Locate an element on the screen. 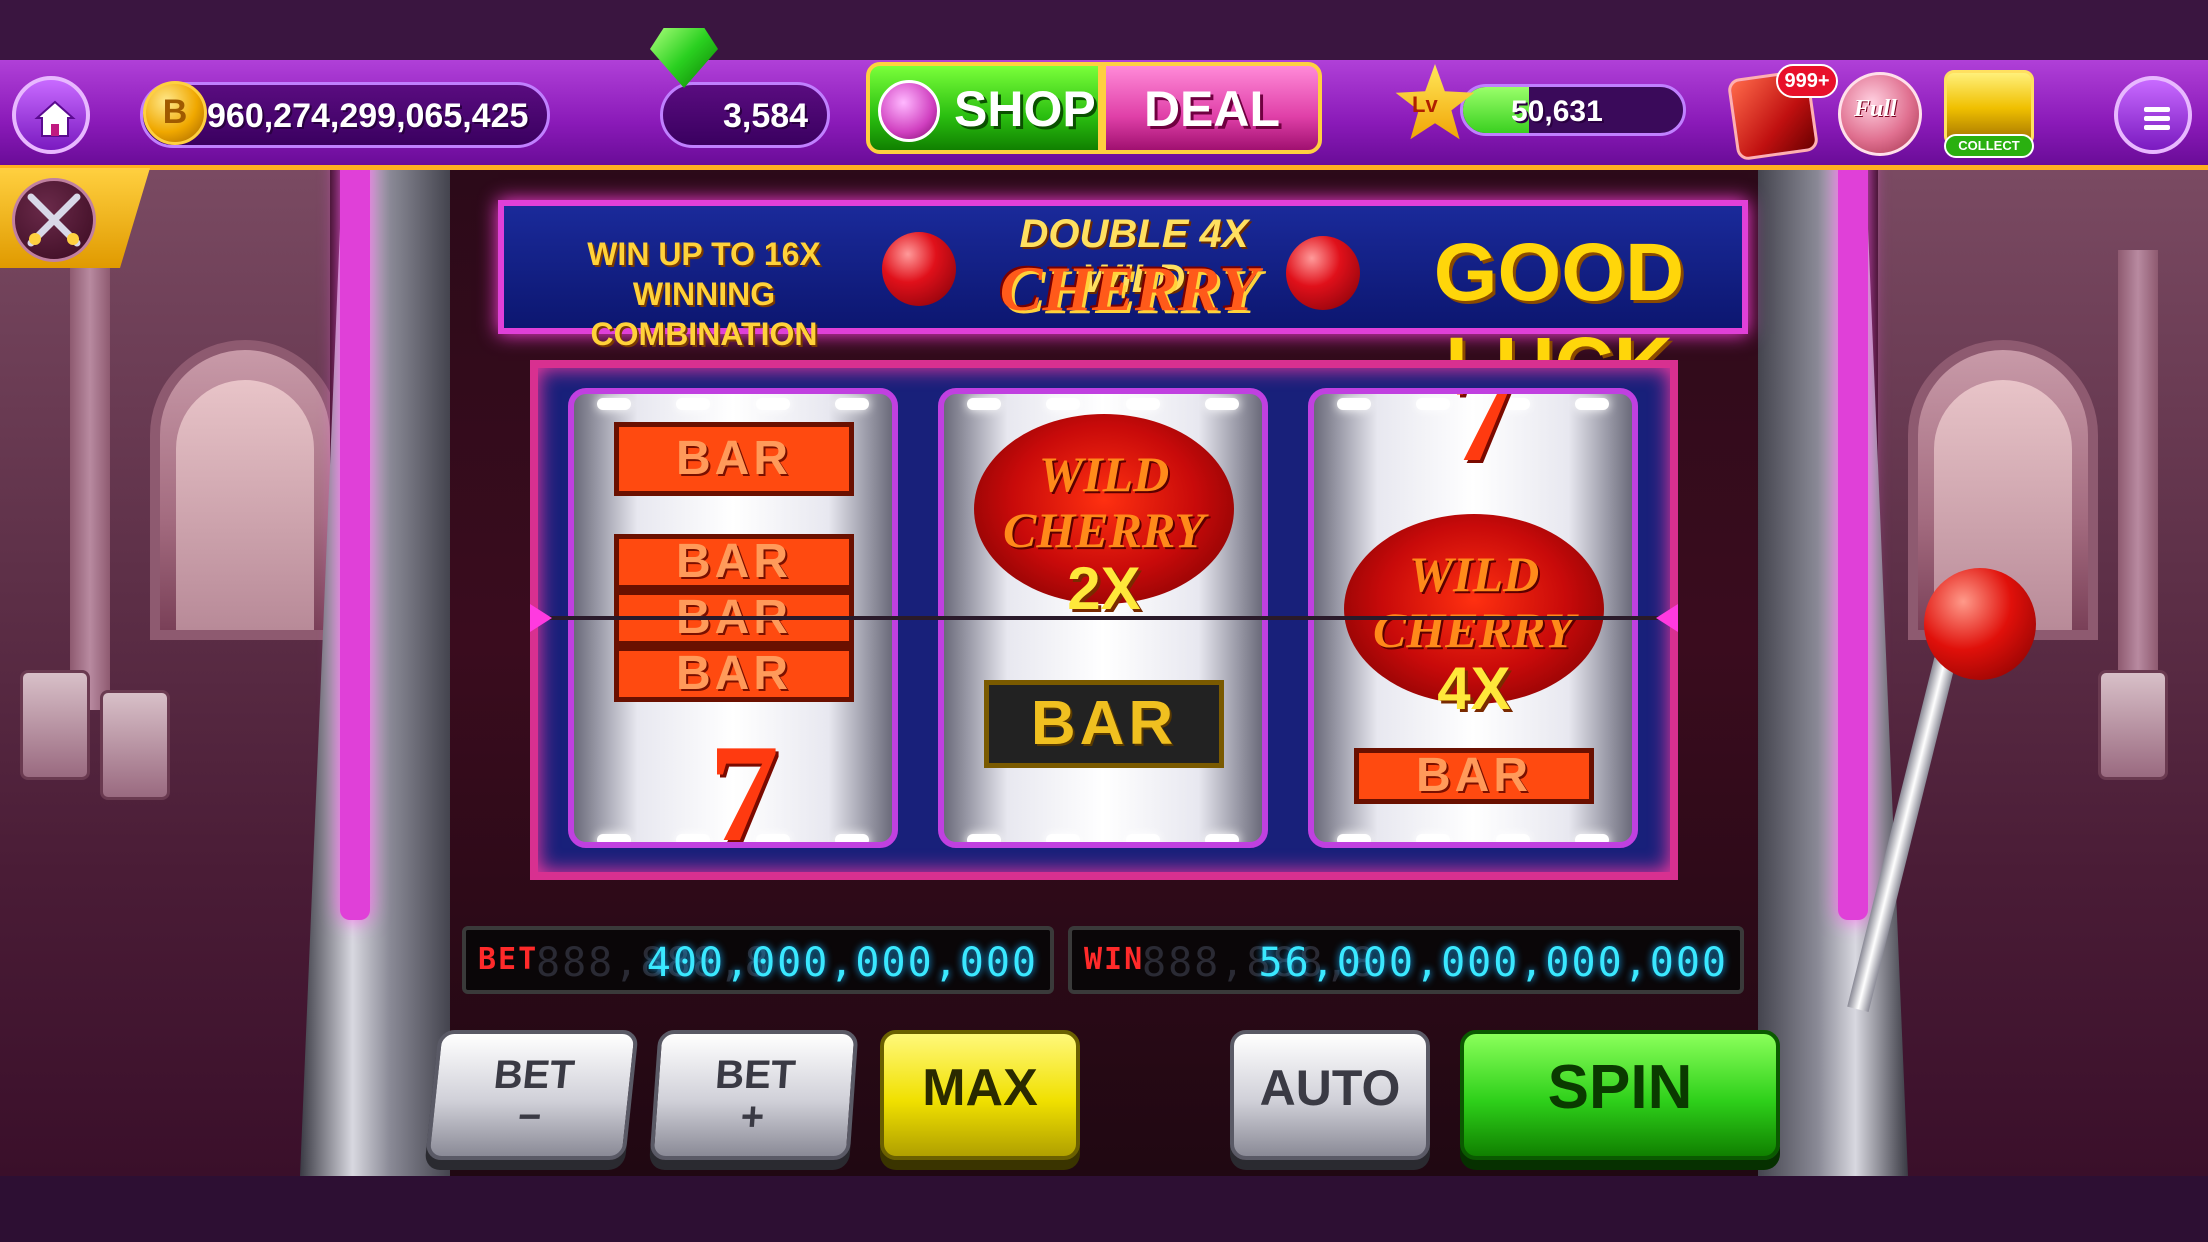 This screenshot has width=2208, height=1242. bet-minus-label: BET is located at coordinates (534, 1075).